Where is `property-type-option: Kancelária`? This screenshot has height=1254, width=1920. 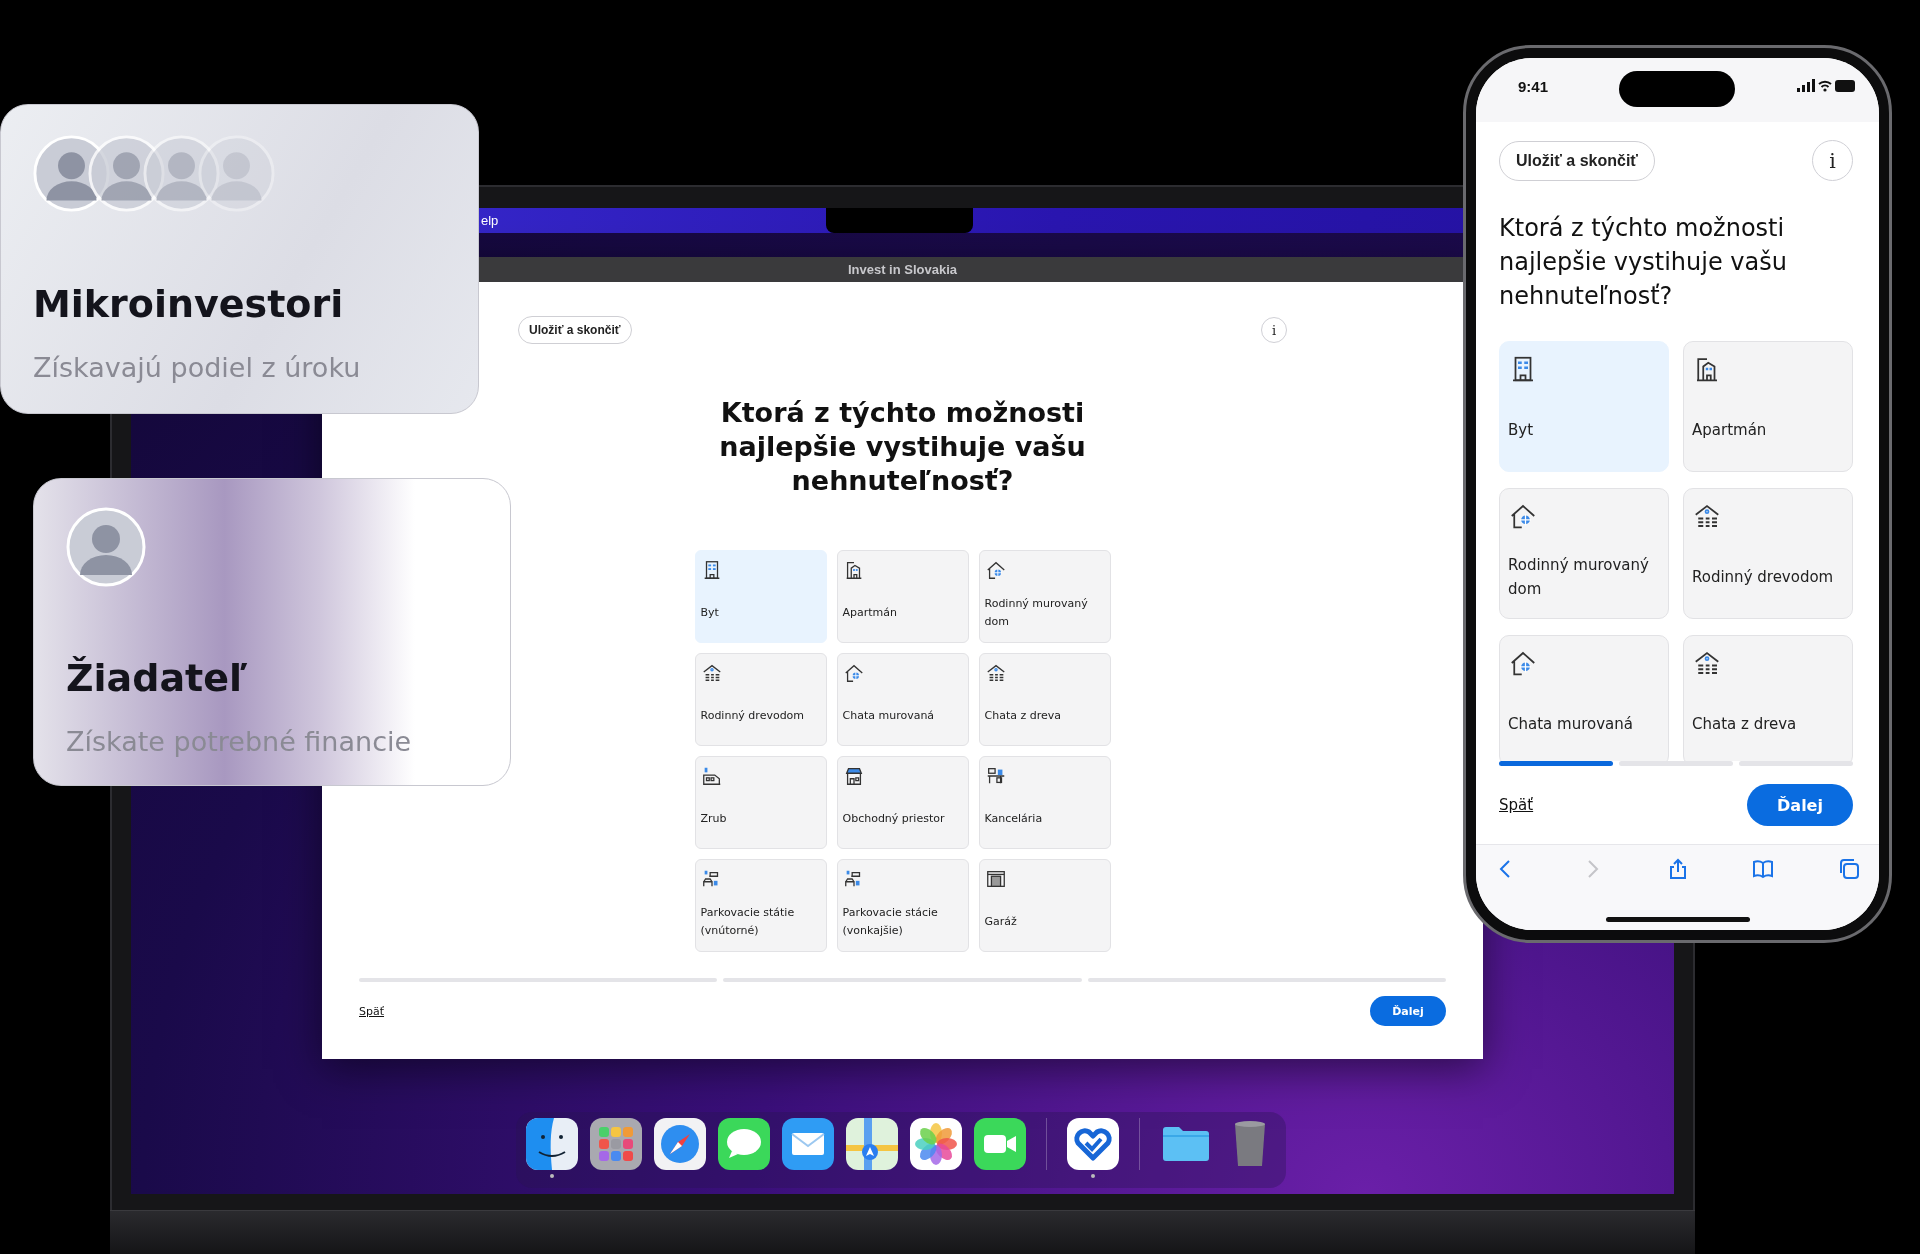 property-type-option: Kancelária is located at coordinates (1044, 802).